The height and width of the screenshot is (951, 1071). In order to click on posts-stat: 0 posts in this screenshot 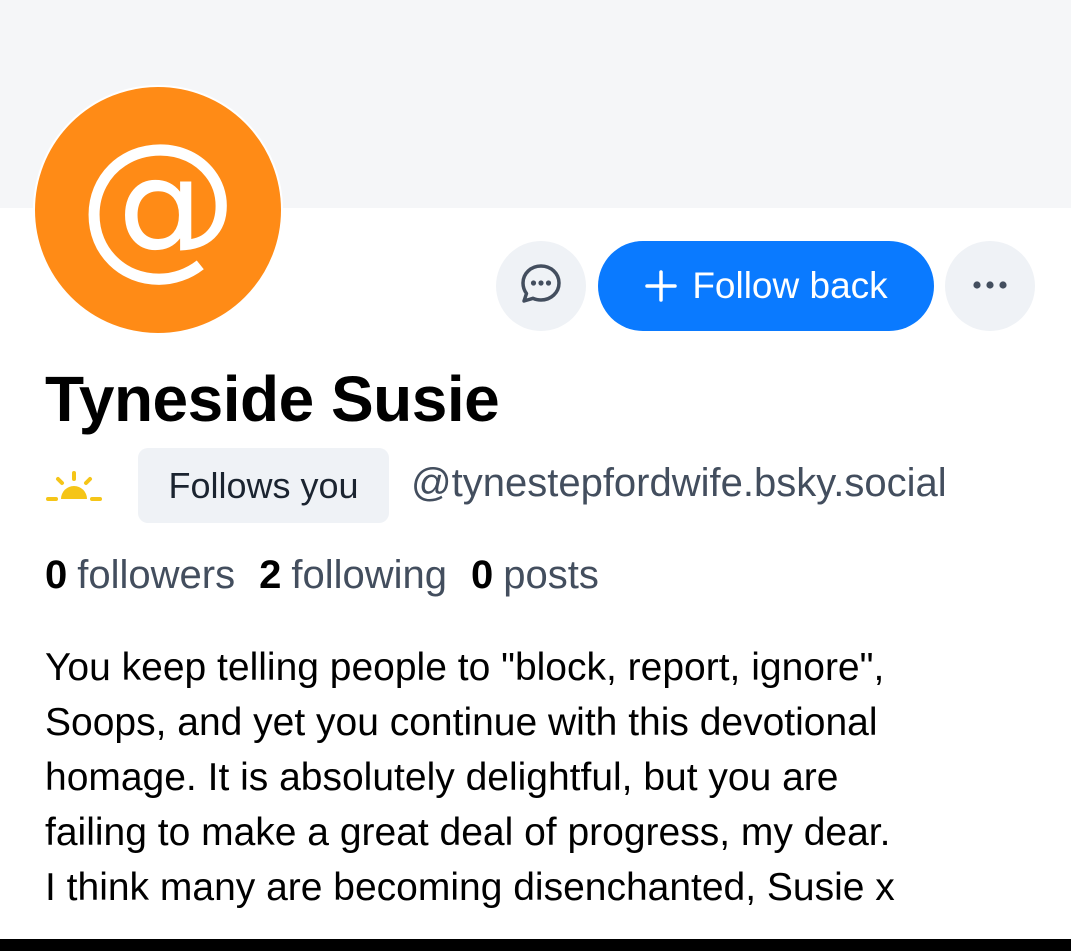, I will do `click(535, 575)`.